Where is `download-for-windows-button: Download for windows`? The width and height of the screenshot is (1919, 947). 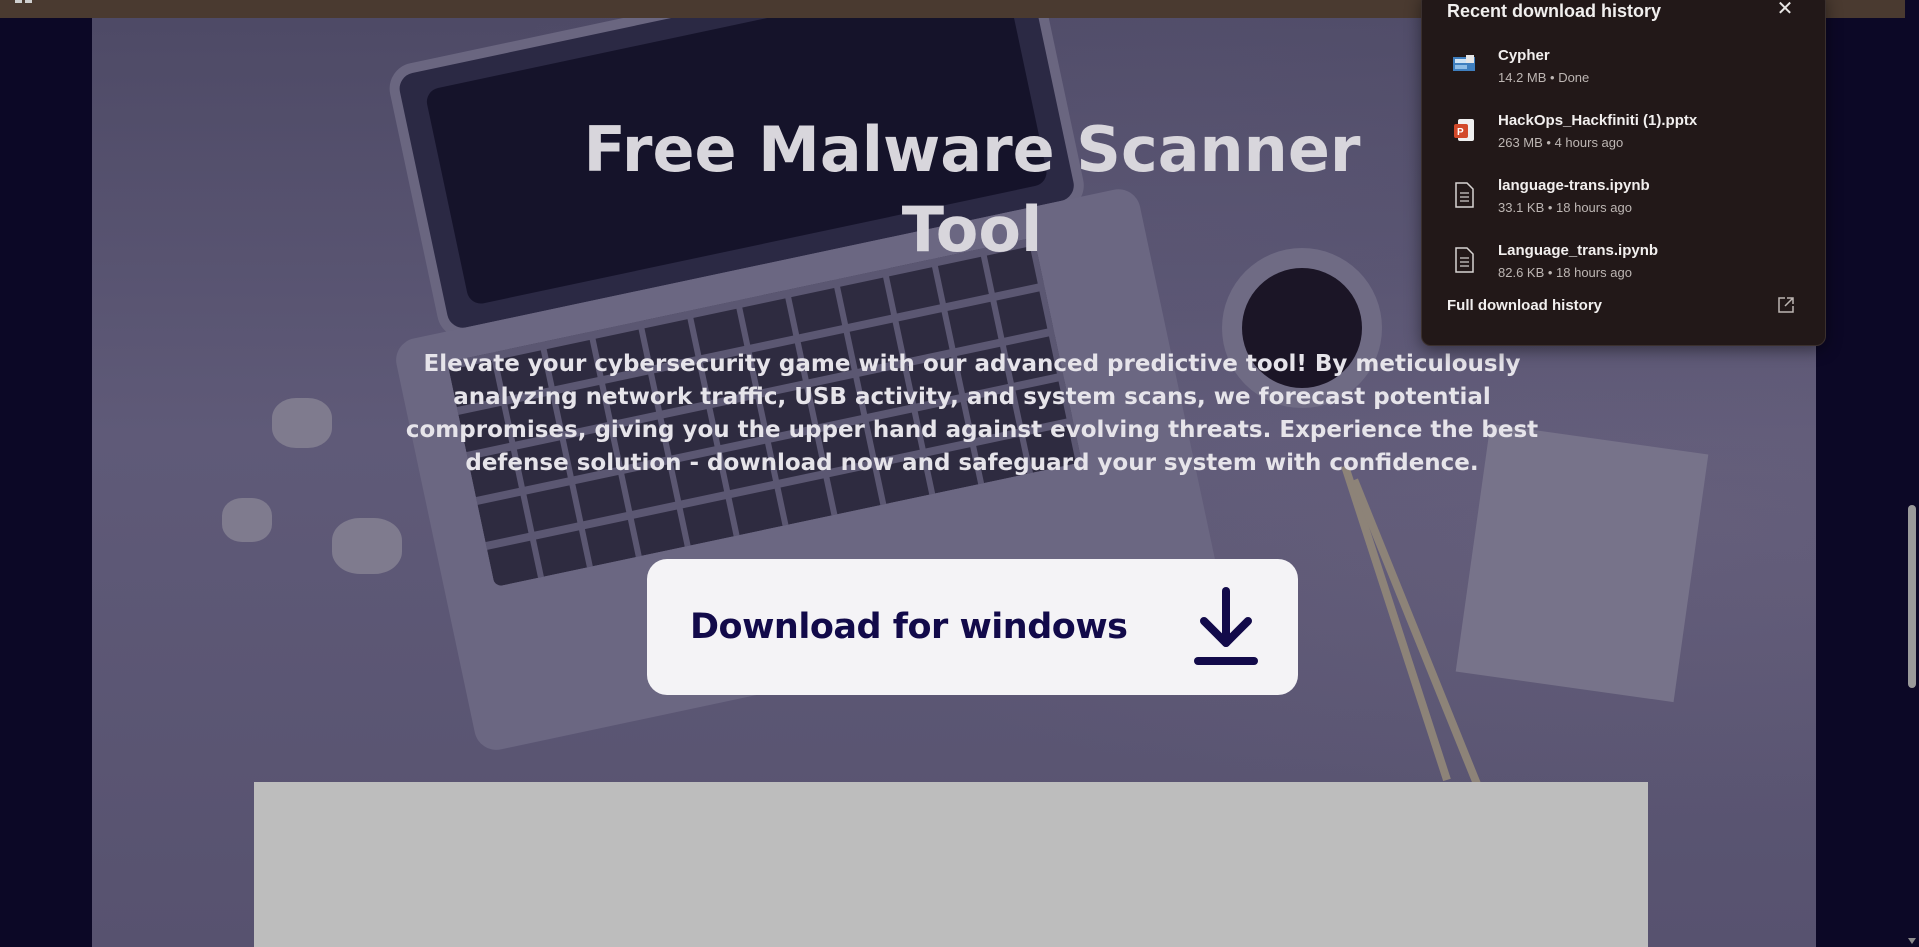 download-for-windows-button: Download for windows is located at coordinates (972, 627).